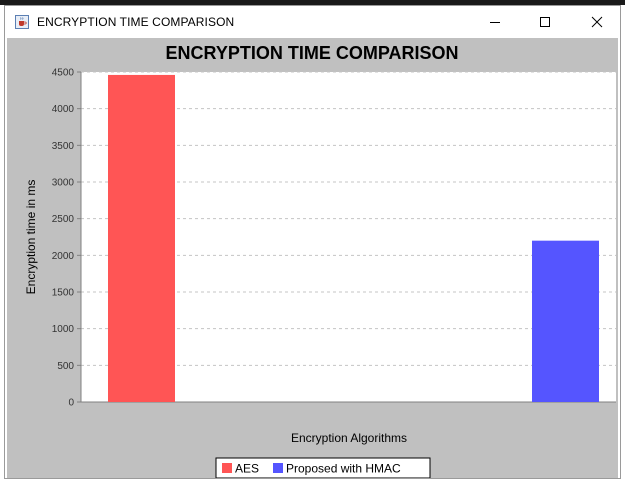 The image size is (625, 483). What do you see at coordinates (247, 469) in the screenshot?
I see `legend-aes-label: AES` at bounding box center [247, 469].